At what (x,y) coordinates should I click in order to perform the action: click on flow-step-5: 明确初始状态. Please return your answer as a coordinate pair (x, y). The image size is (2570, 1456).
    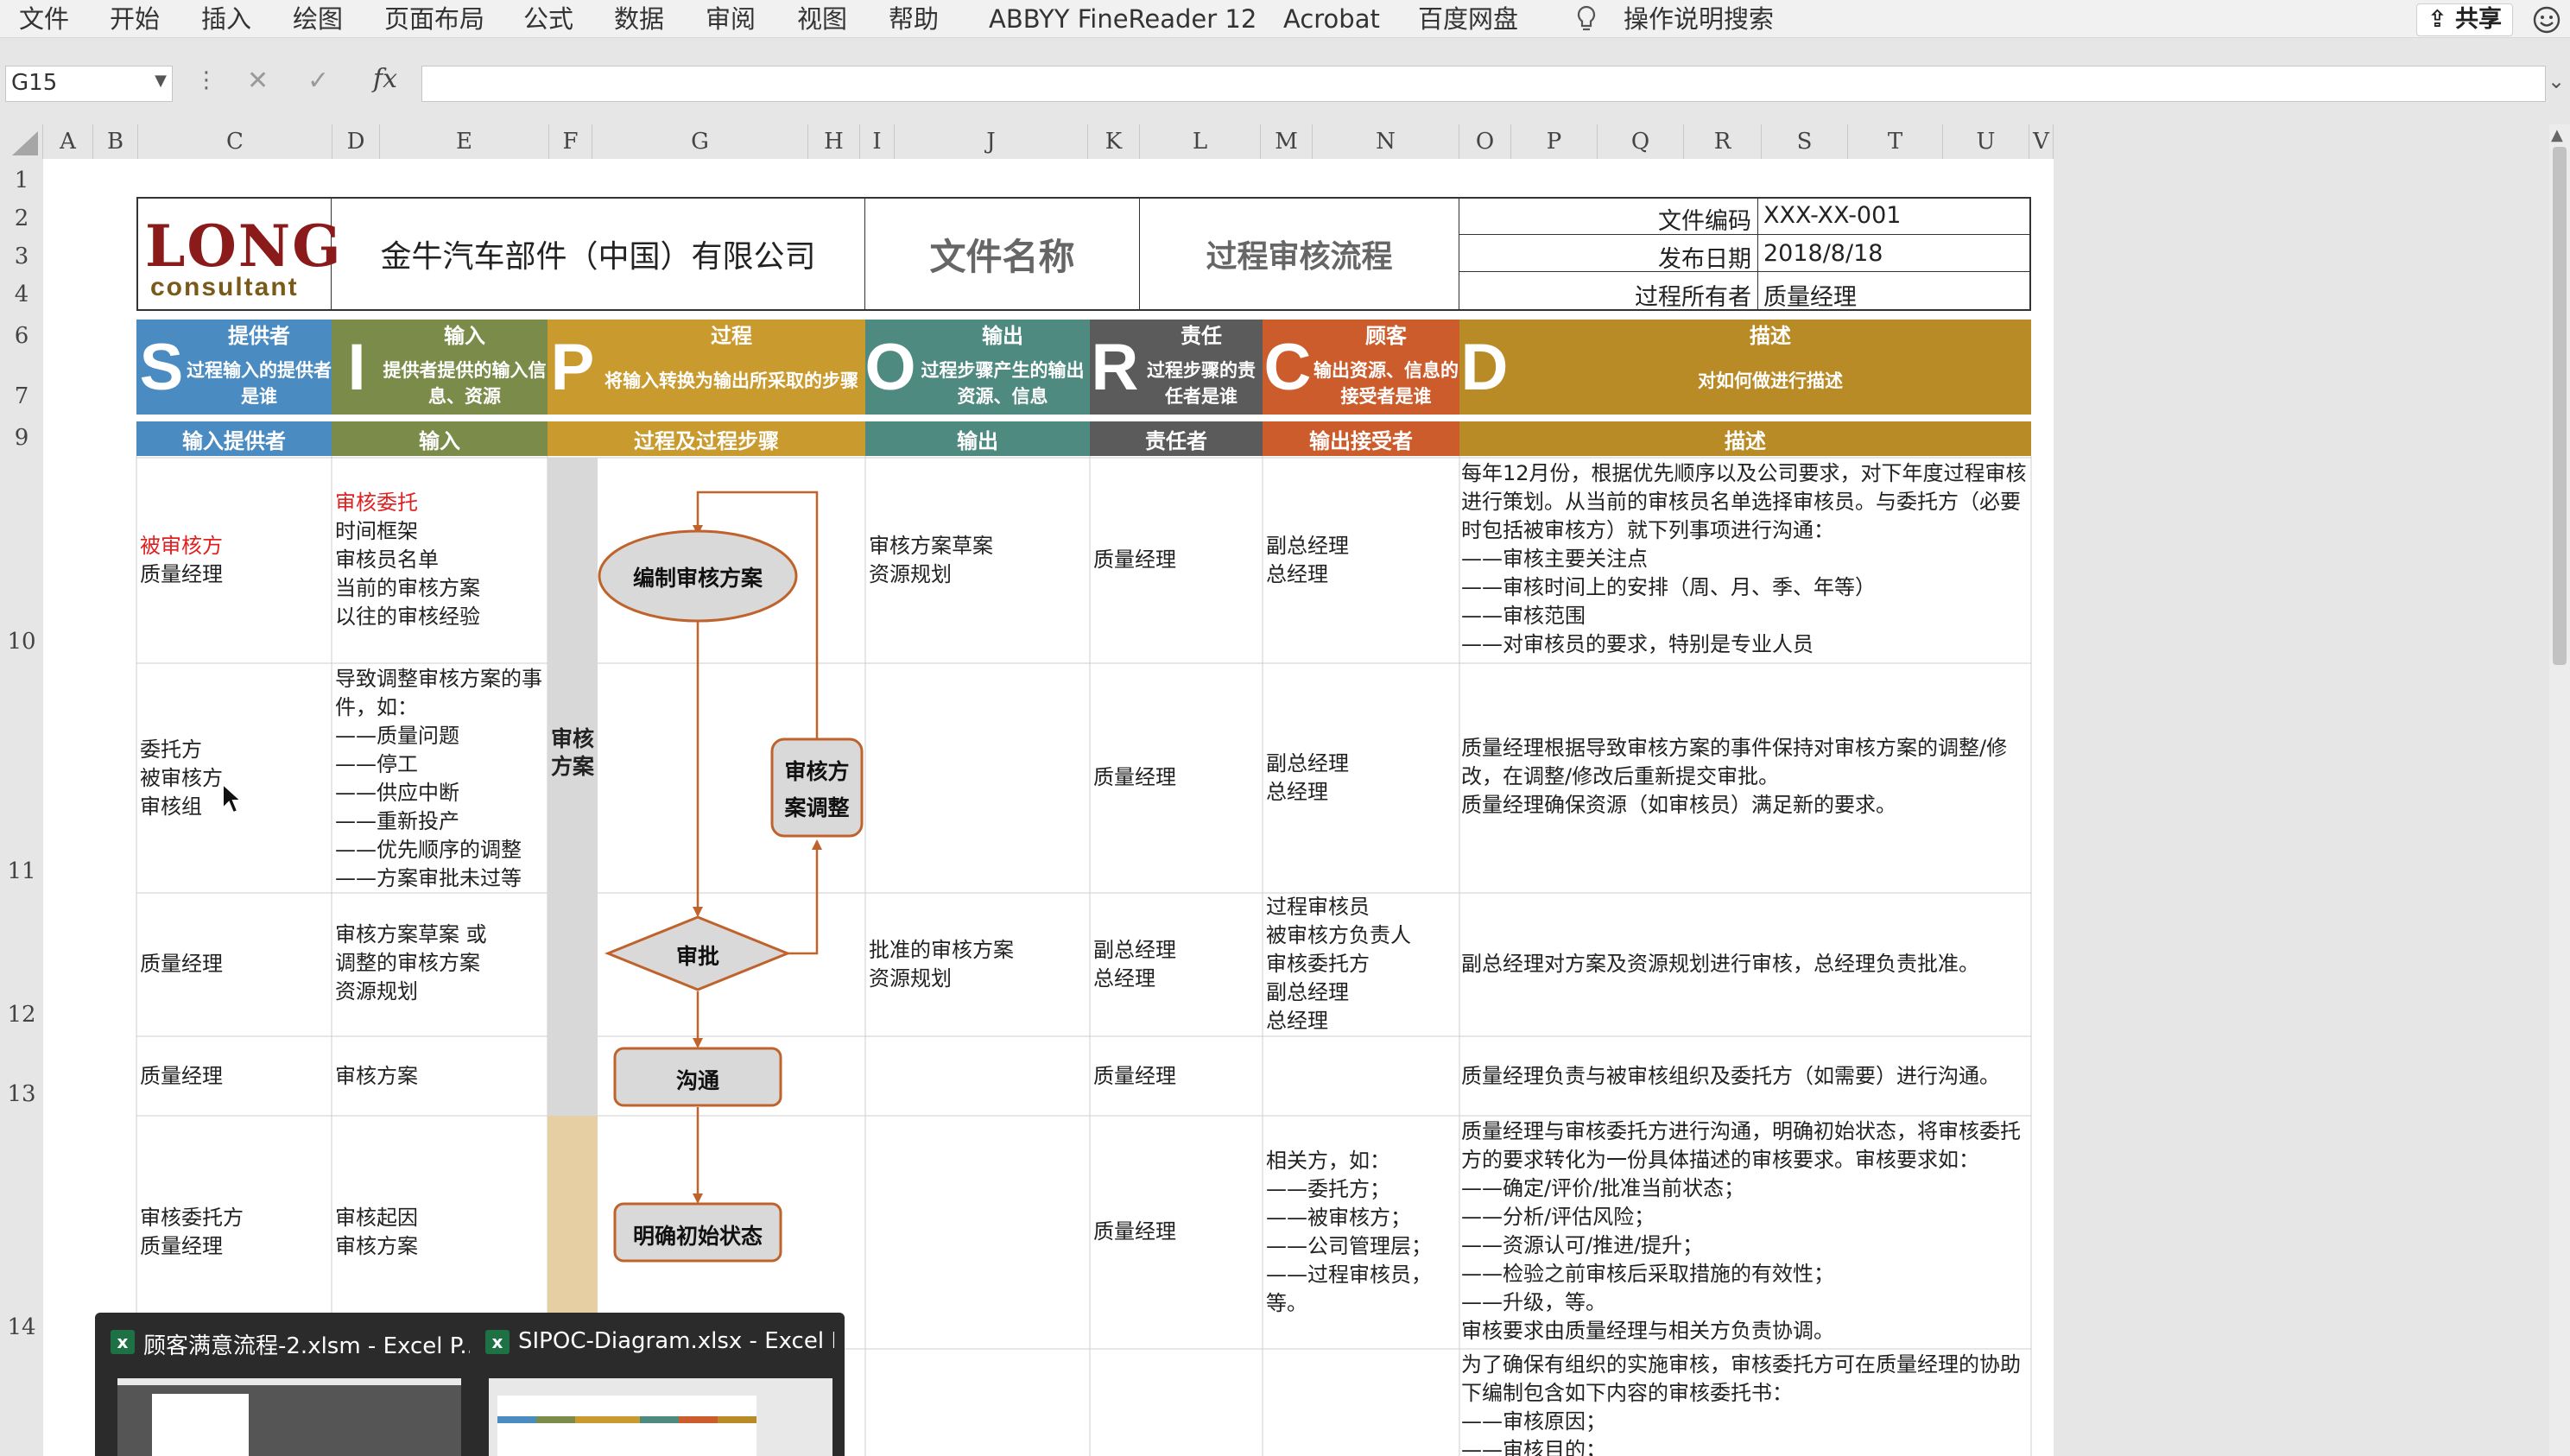
    Looking at the image, I should click on (698, 1234).